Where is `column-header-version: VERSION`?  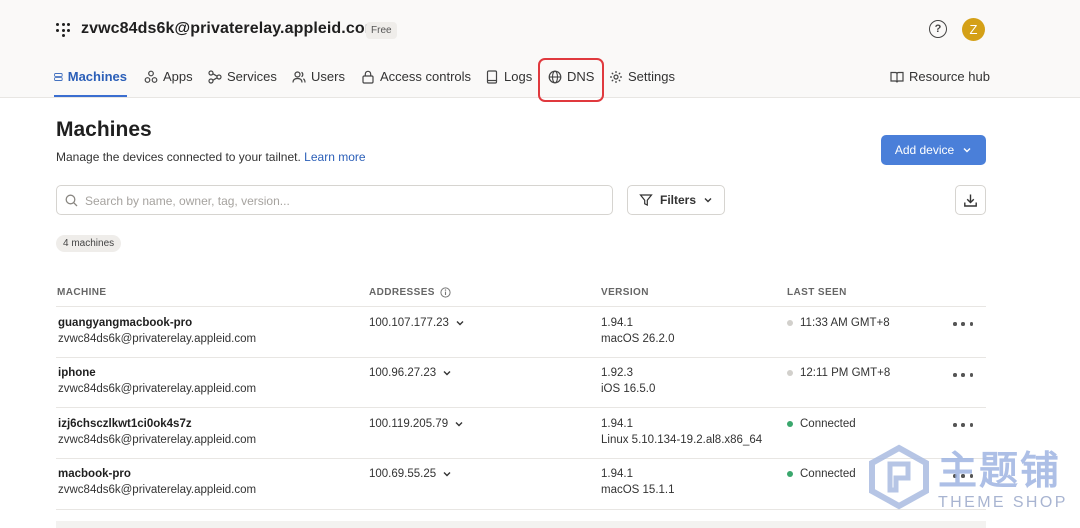
column-header-version: VERSION is located at coordinates (625, 292).